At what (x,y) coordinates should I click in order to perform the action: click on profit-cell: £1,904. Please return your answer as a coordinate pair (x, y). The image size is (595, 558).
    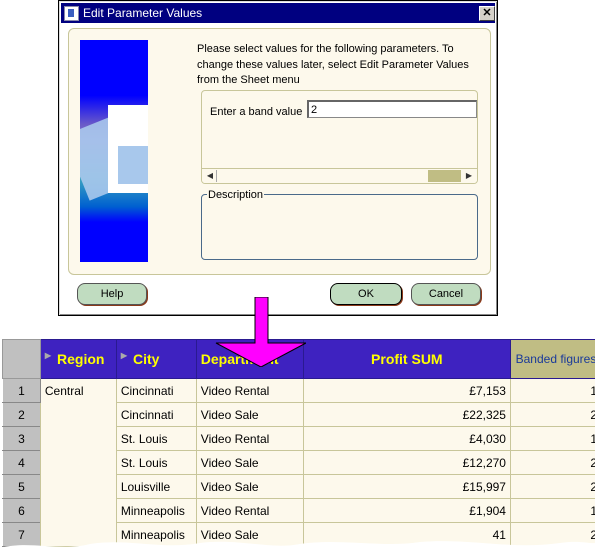
    Looking at the image, I should click on (406, 511).